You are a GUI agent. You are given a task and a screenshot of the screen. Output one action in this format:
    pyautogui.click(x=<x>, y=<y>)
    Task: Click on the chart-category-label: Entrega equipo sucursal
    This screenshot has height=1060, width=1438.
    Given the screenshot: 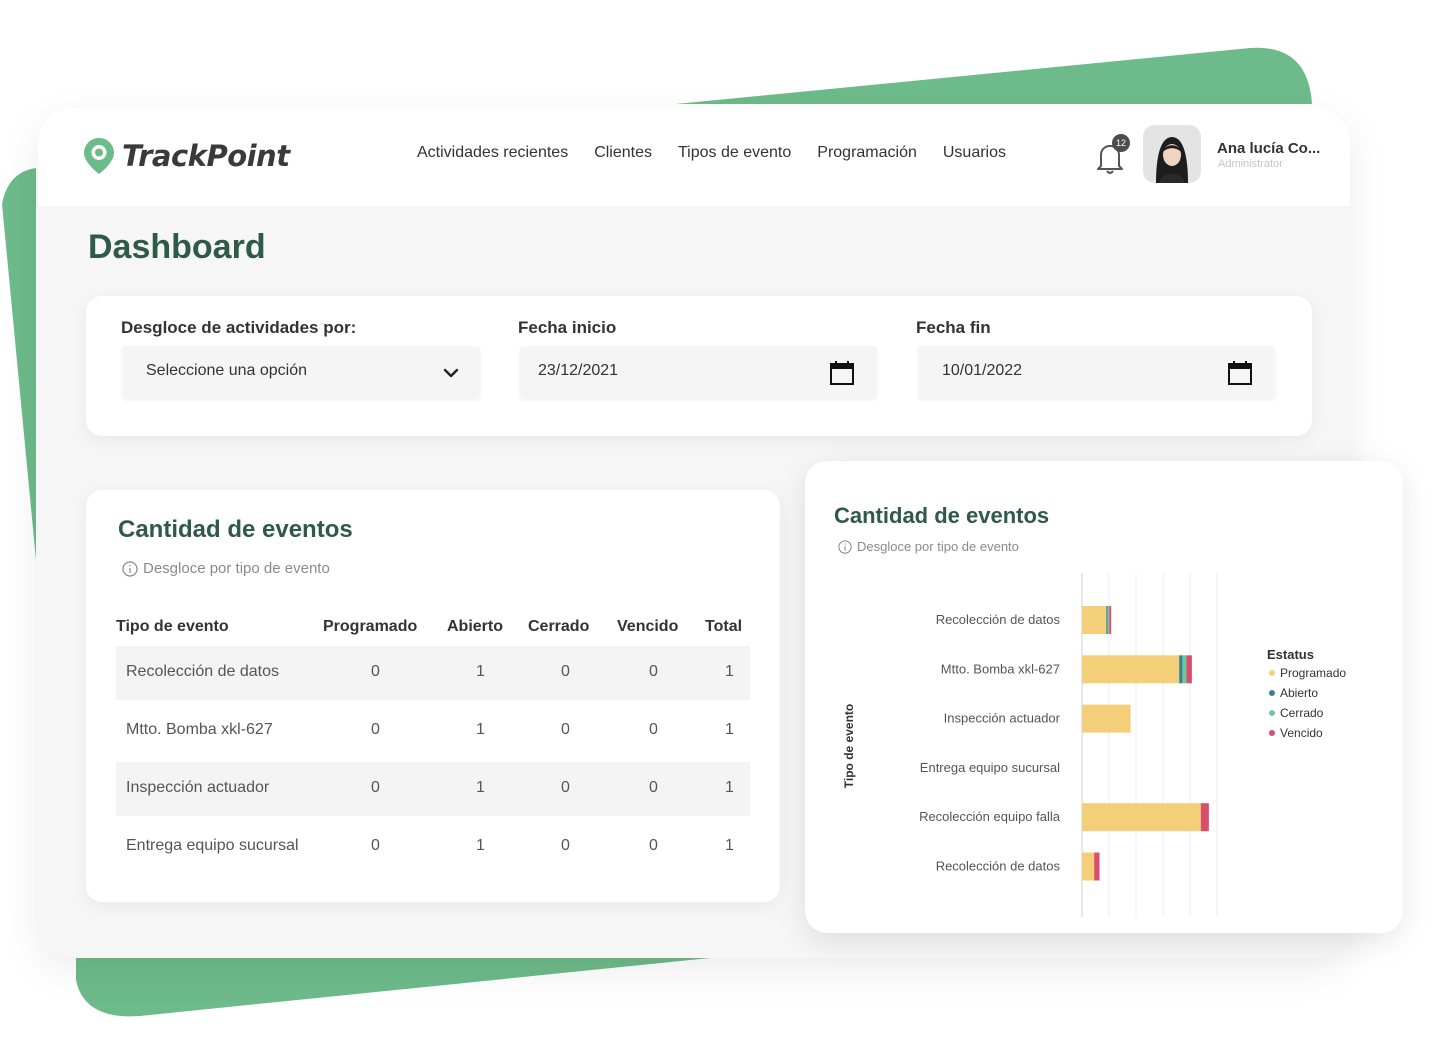 What is the action you would take?
    pyautogui.click(x=990, y=767)
    